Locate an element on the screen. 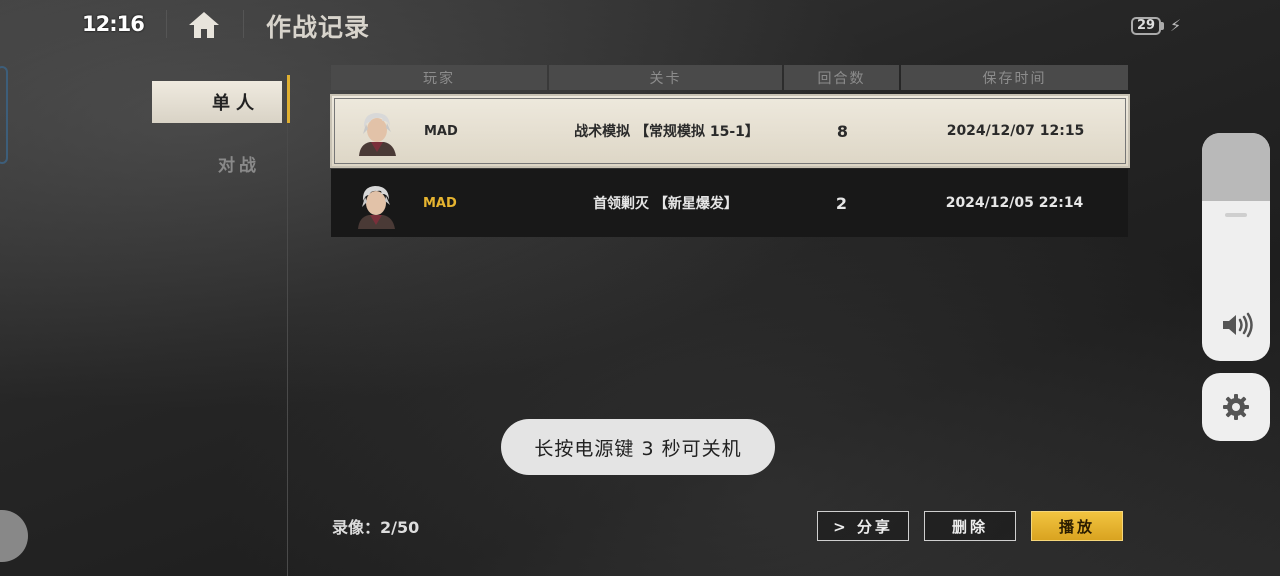 The width and height of the screenshot is (1280, 576). battery-tip is located at coordinates (1162, 26).